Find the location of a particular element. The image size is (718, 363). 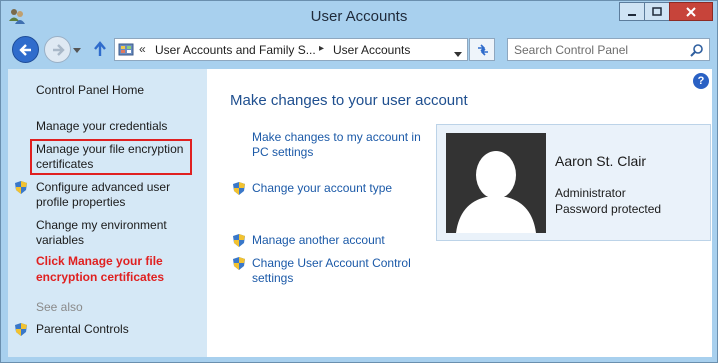

account-type: Administrator is located at coordinates (590, 193).